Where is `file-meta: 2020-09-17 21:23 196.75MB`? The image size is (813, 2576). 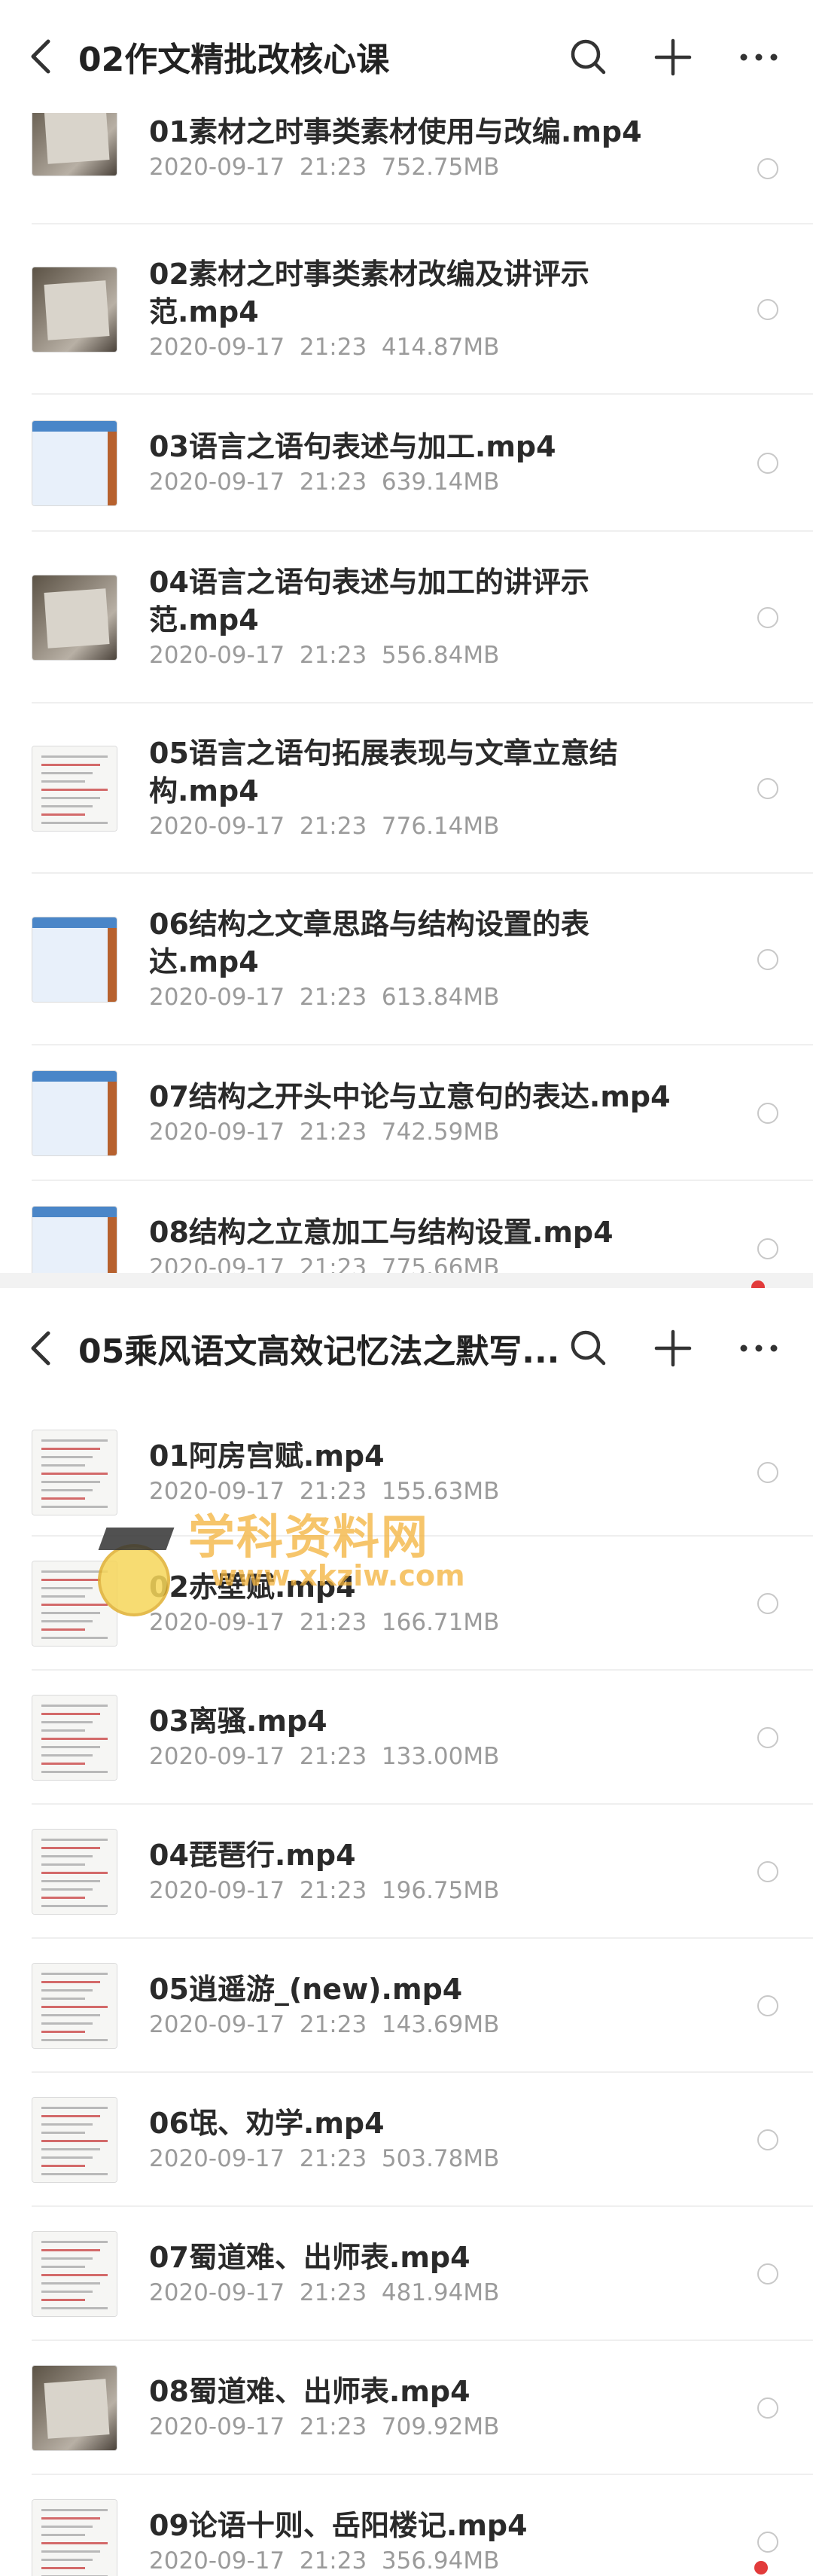 file-meta: 2020-09-17 21:23 196.75MB is located at coordinates (324, 1891).